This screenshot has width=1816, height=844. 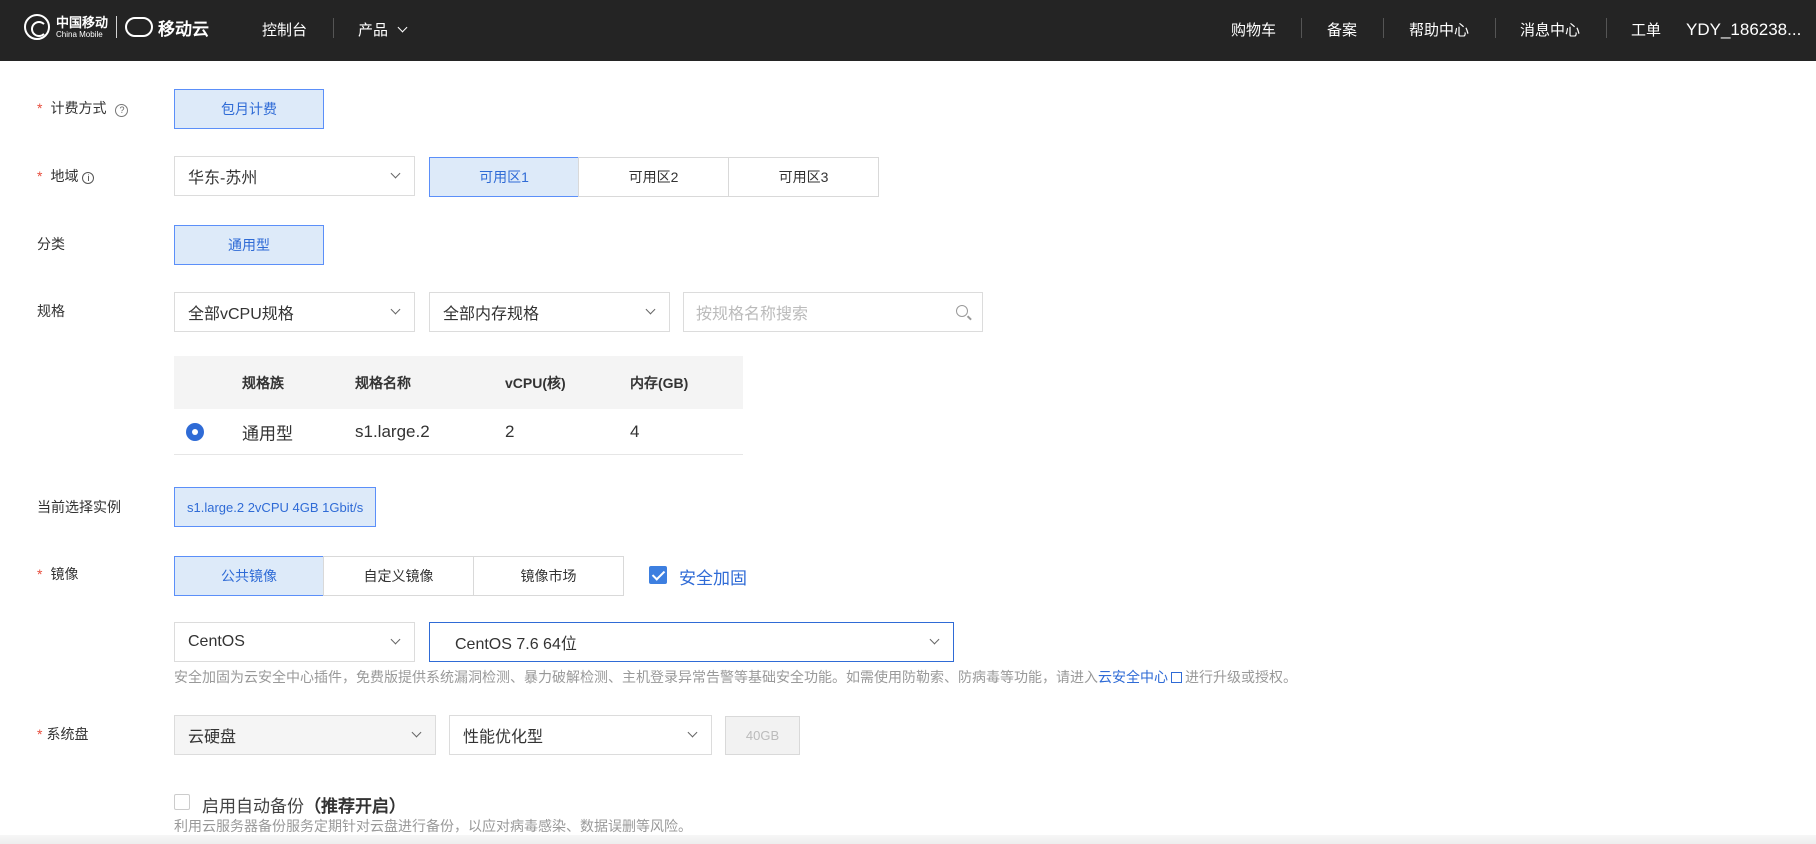 I want to click on nav-tickets-link: 工单, so click(x=1646, y=29).